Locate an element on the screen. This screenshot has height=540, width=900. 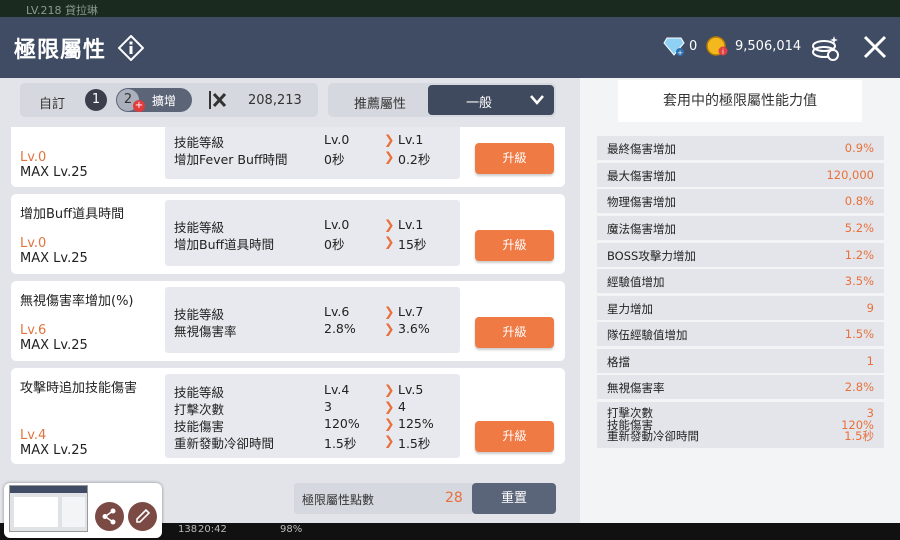
close-icon is located at coordinates (875, 47).